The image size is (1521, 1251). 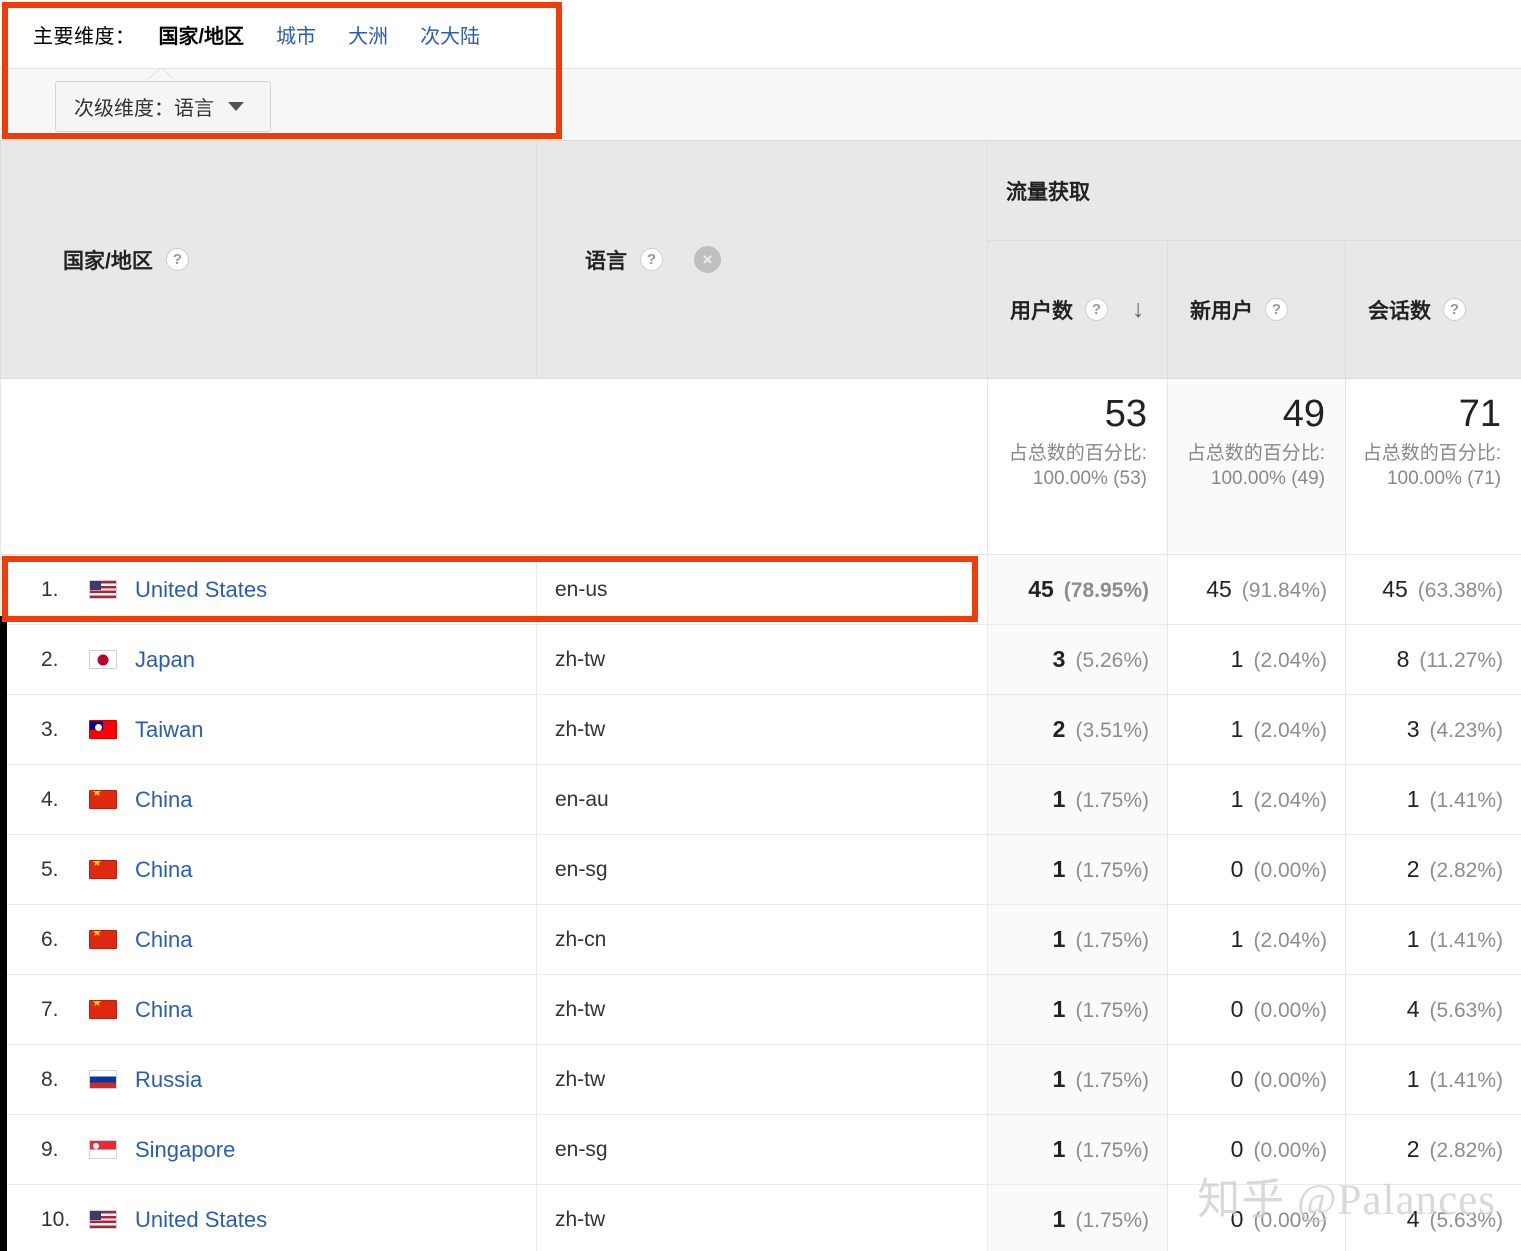 What do you see at coordinates (1077, 466) in the screenshot?
I see `totals-users-cell: 53 占总数的百分比: 100.00% (53)` at bounding box center [1077, 466].